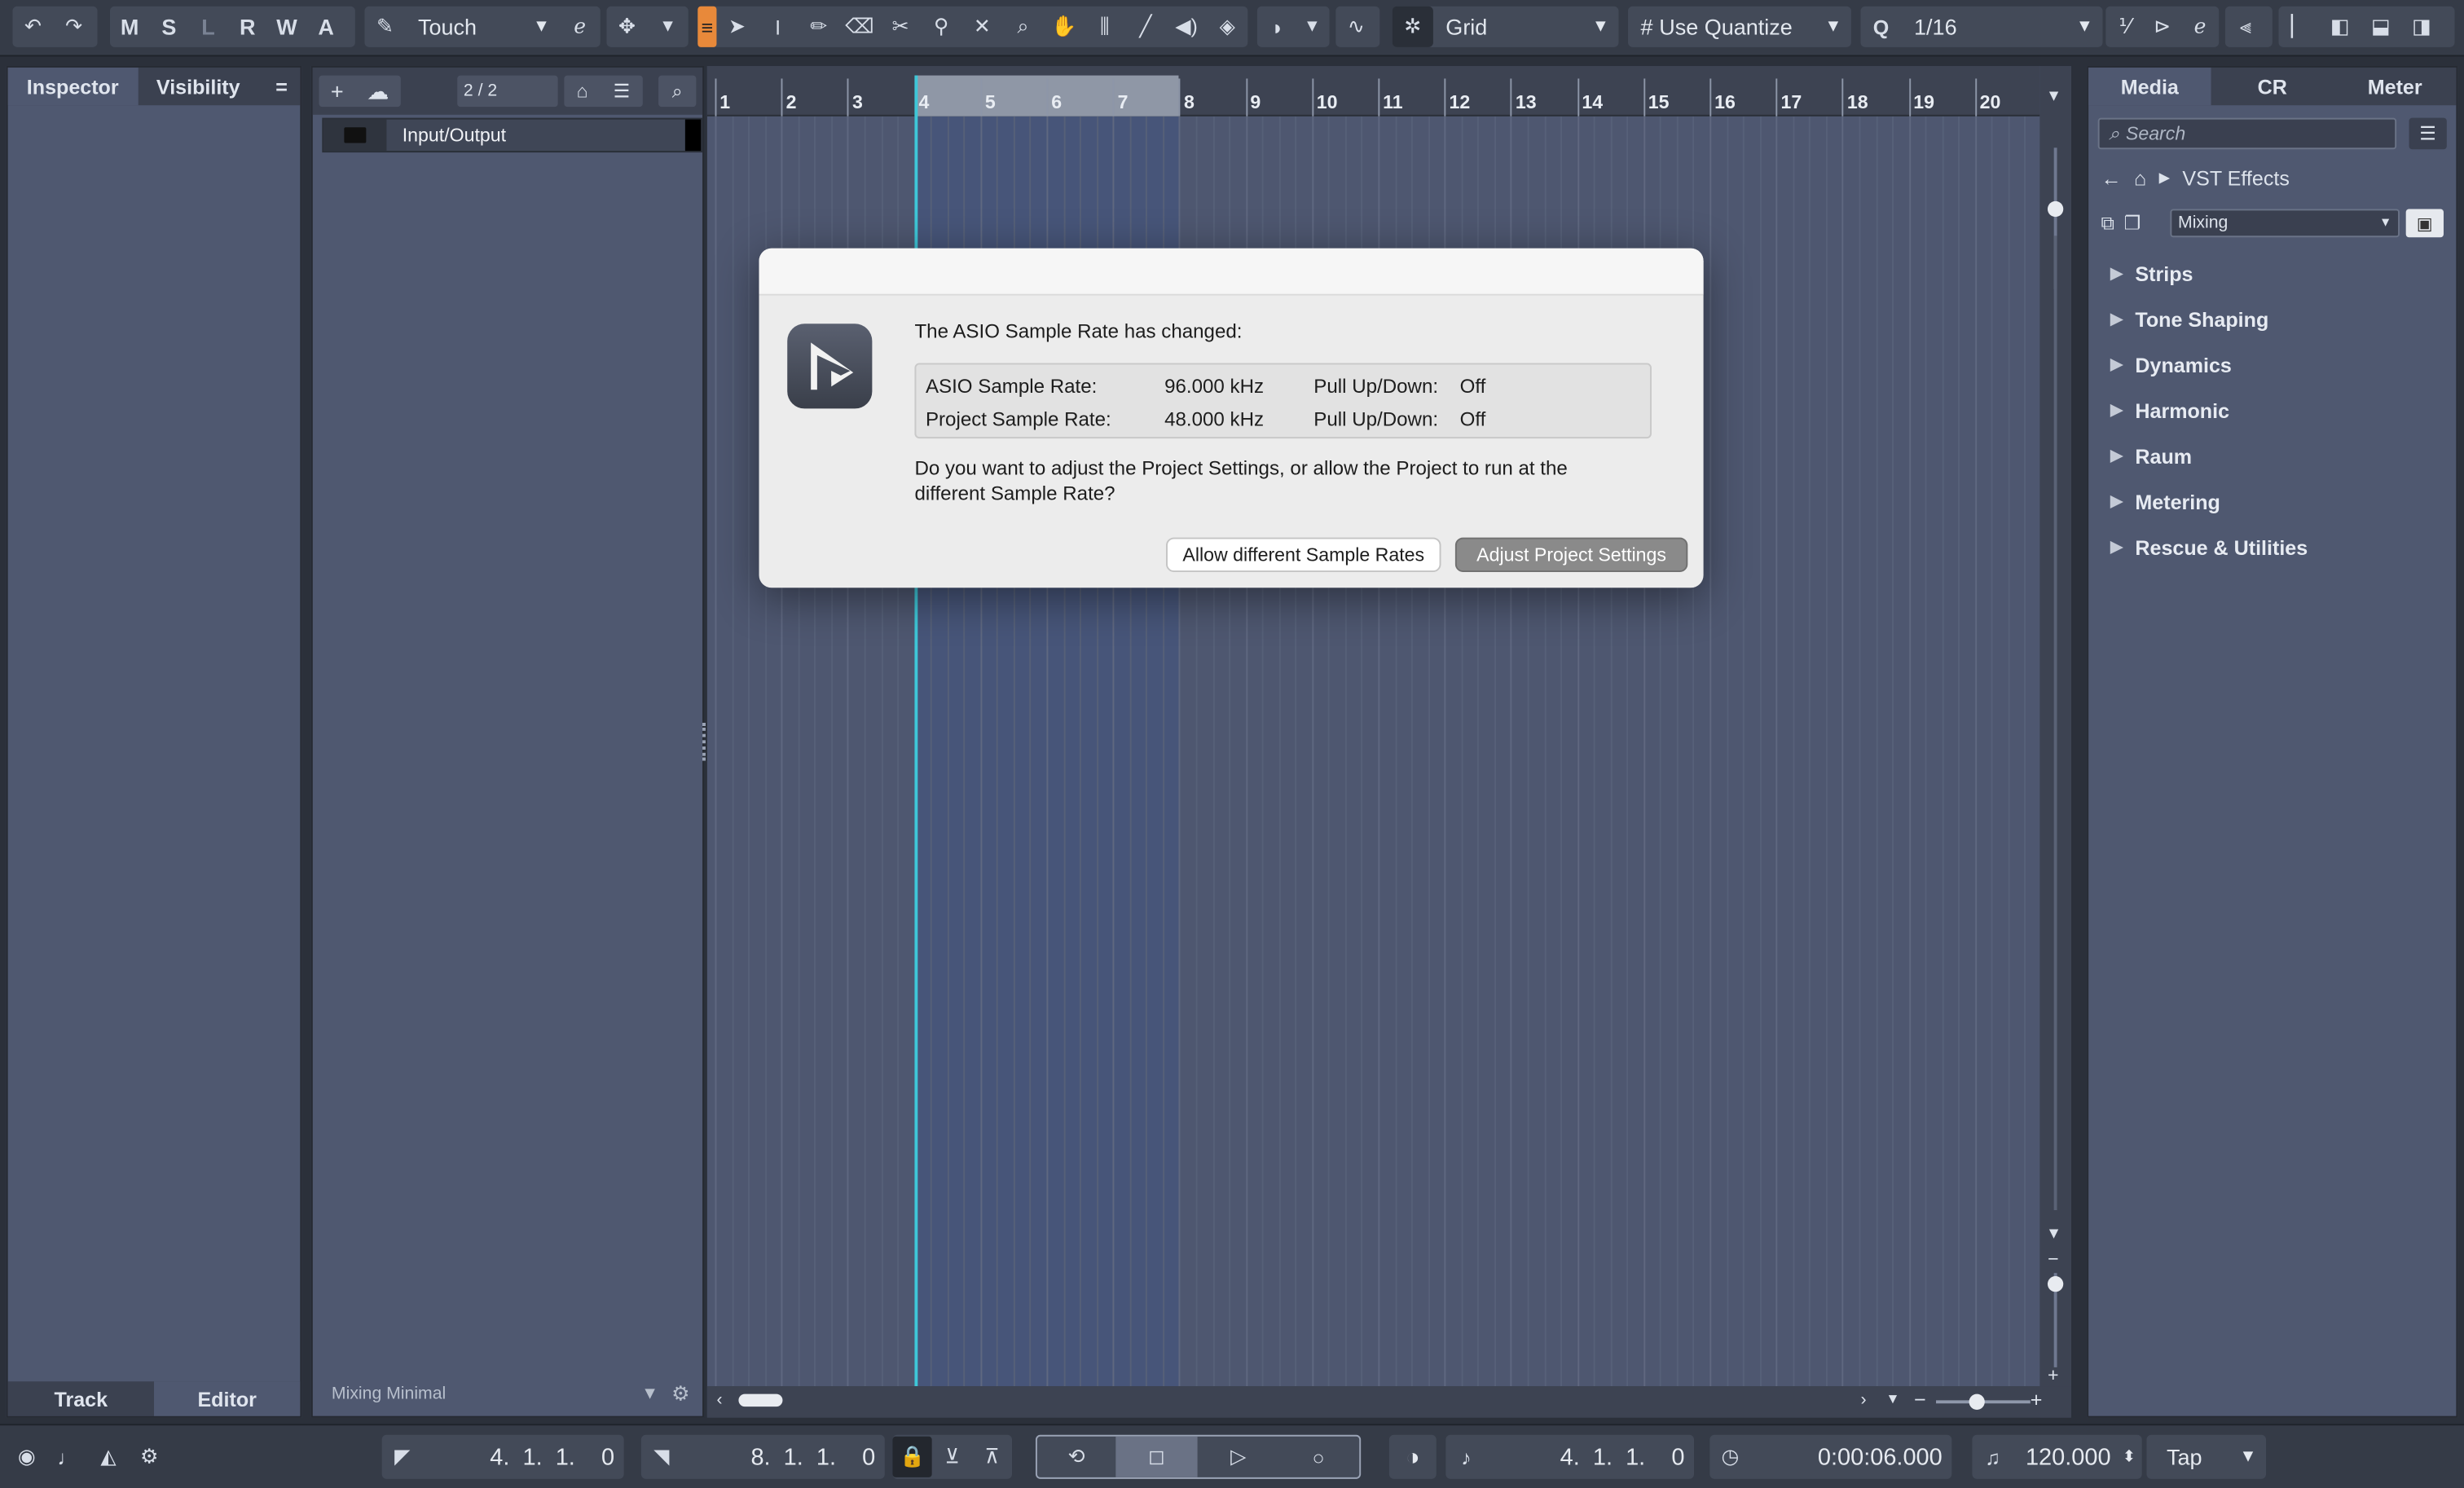 Image resolution: width=2464 pixels, height=1488 pixels. What do you see at coordinates (2124, 27) in the screenshot?
I see `iterative-quantize-icon: ⅟` at bounding box center [2124, 27].